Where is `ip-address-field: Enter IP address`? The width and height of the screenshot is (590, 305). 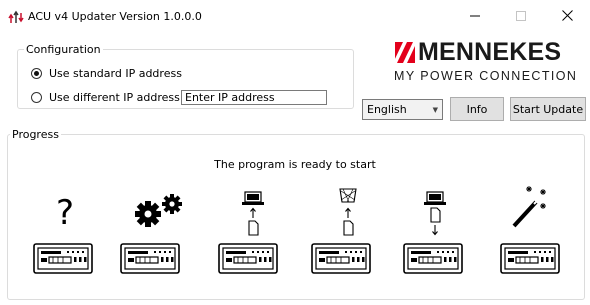
ip-address-field: Enter IP address is located at coordinates (254, 97).